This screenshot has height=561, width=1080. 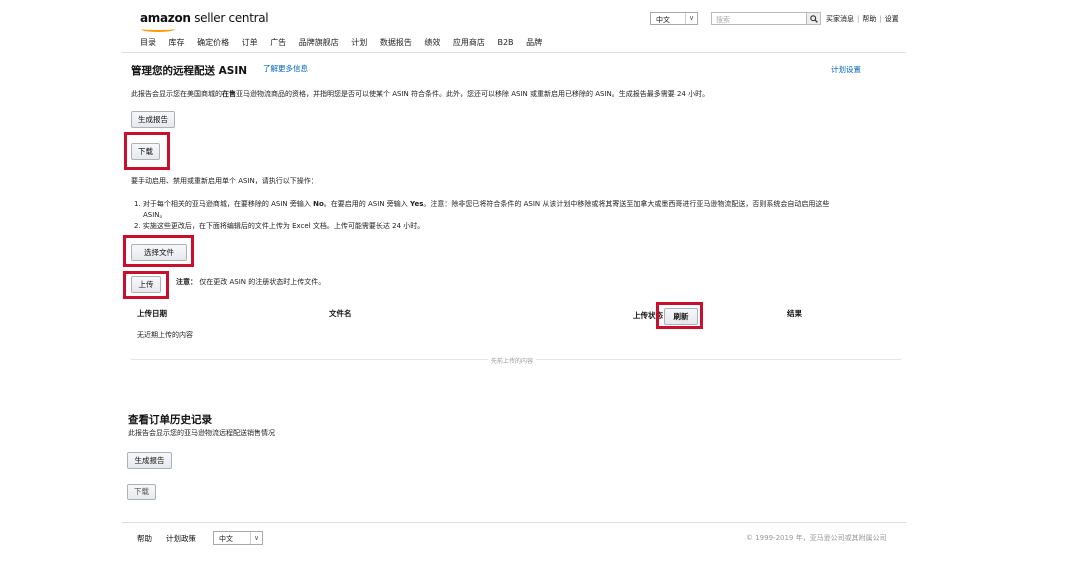 What do you see at coordinates (417, 204) in the screenshot?
I see `step1-yes: Yes` at bounding box center [417, 204].